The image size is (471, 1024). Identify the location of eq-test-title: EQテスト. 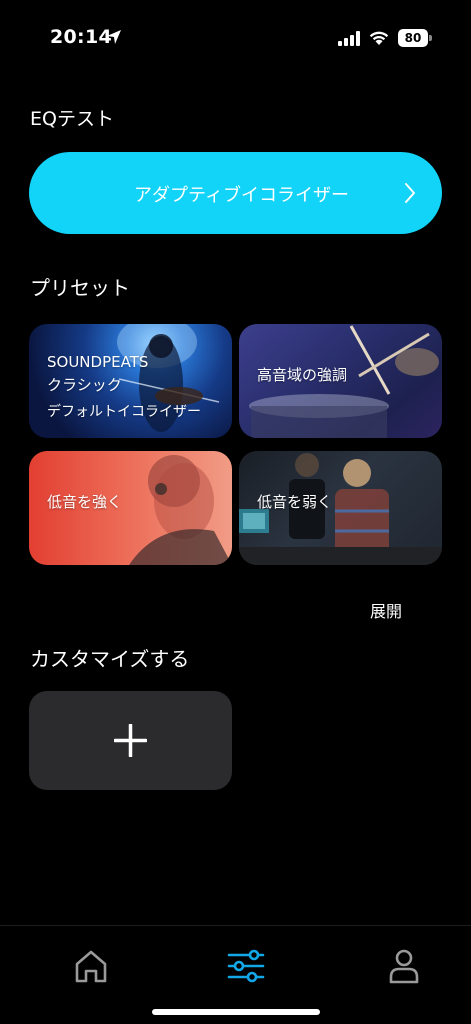
(72, 119).